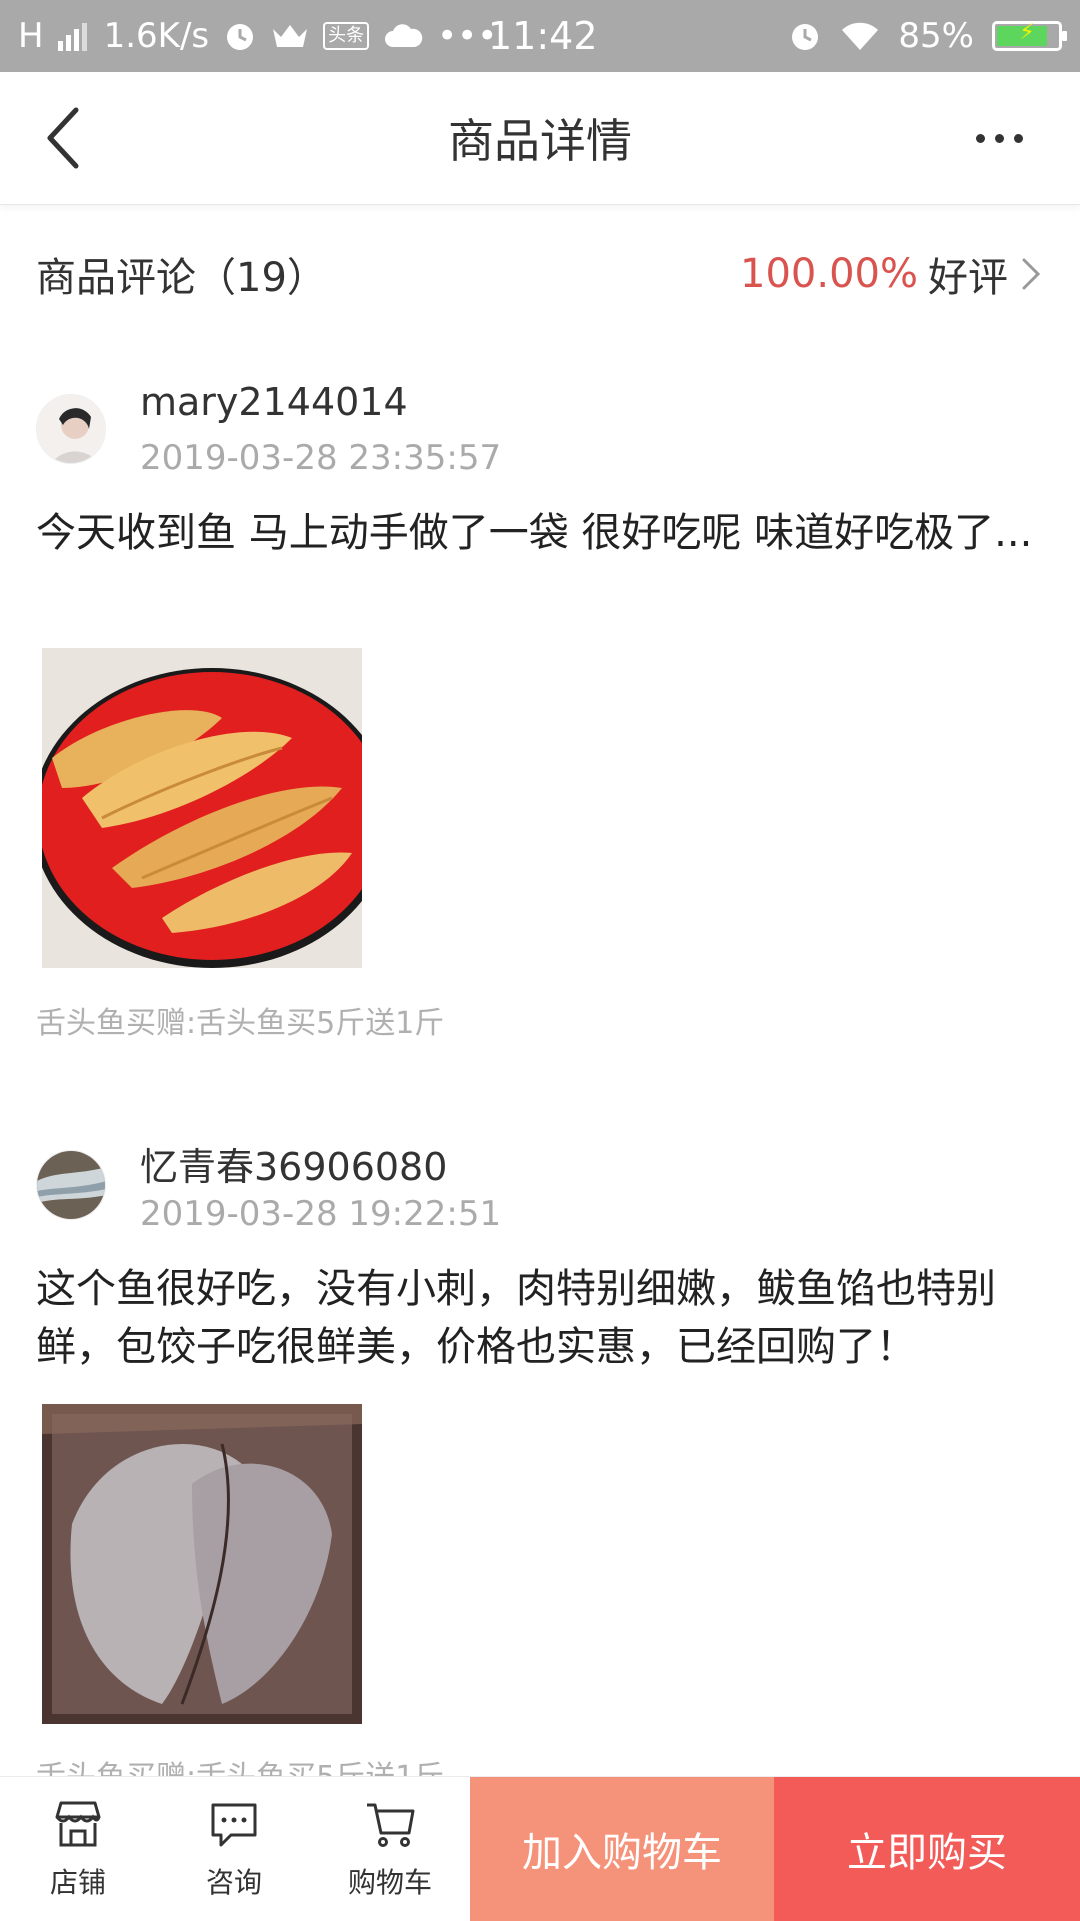 The image size is (1080, 1921). I want to click on nav-bar: 商品详情, so click(540, 138).